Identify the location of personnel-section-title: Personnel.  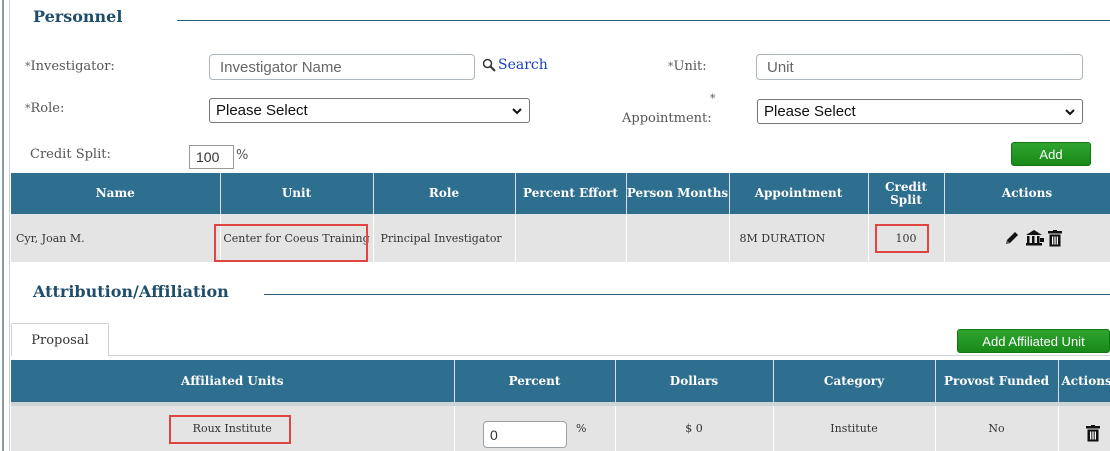
(78, 16).